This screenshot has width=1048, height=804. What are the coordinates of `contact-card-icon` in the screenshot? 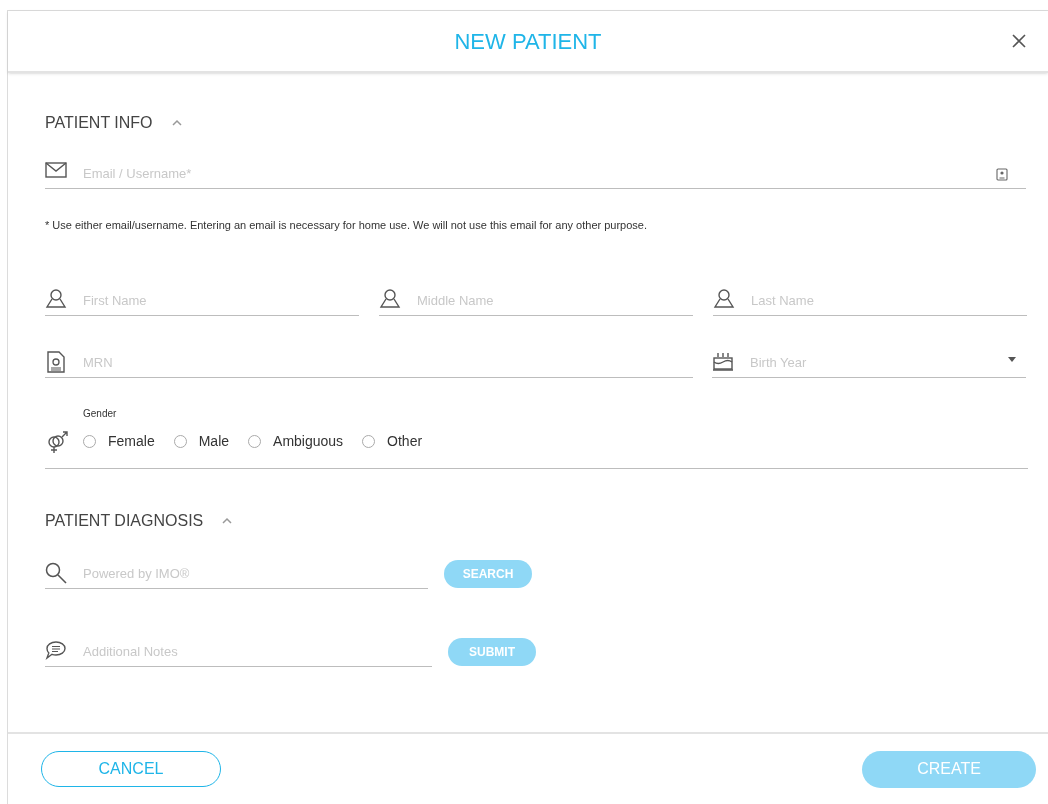 It's located at (1002, 174).